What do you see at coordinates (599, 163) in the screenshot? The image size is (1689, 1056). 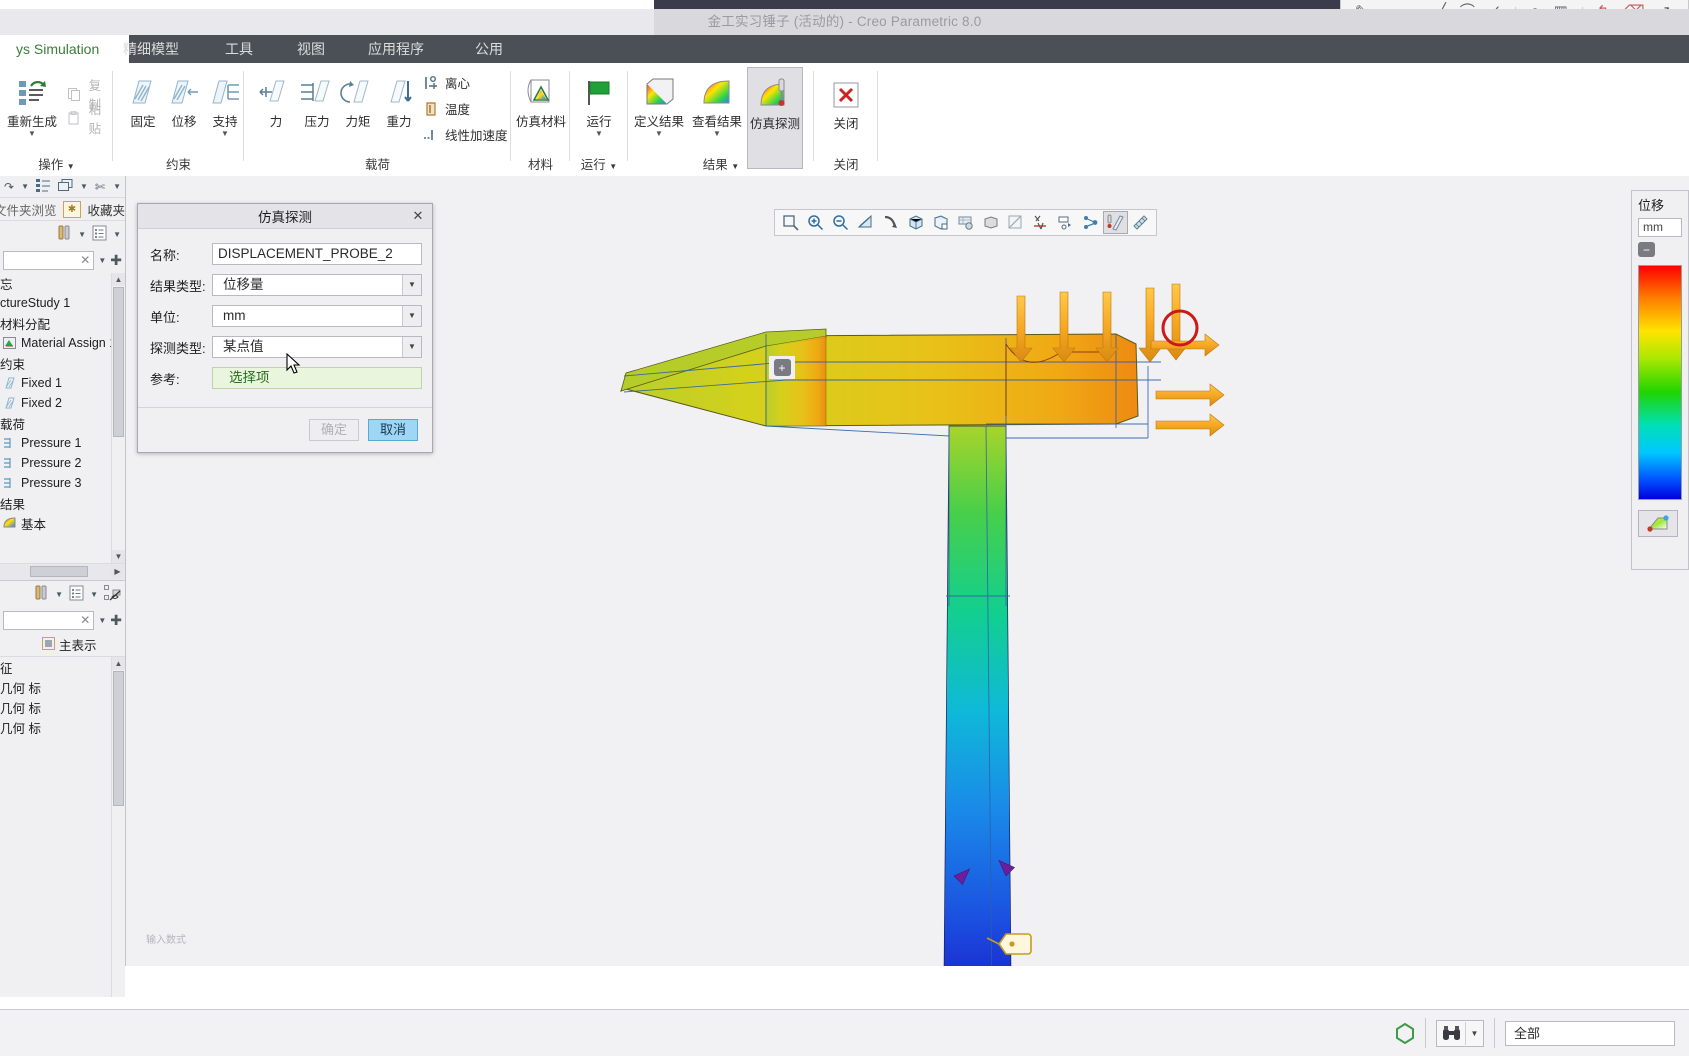 I see `ribbon-group-run-label: 运行 ▼` at bounding box center [599, 163].